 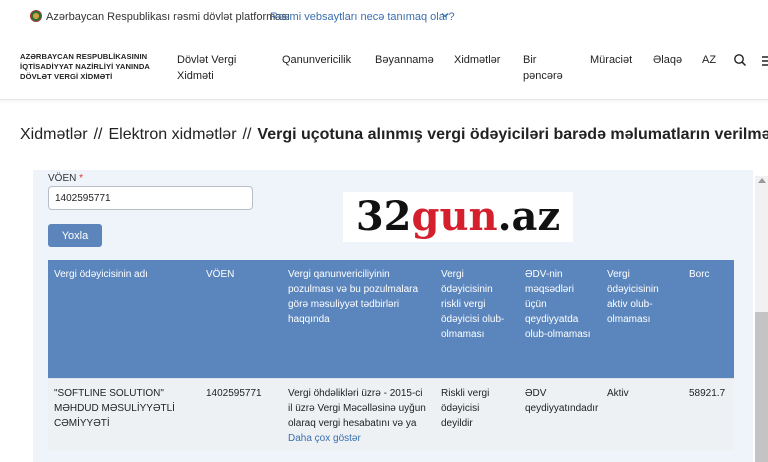 I want to click on column-header-active: Vergi ödəyicisinin aktiv olub-olmaması, so click(x=642, y=319).